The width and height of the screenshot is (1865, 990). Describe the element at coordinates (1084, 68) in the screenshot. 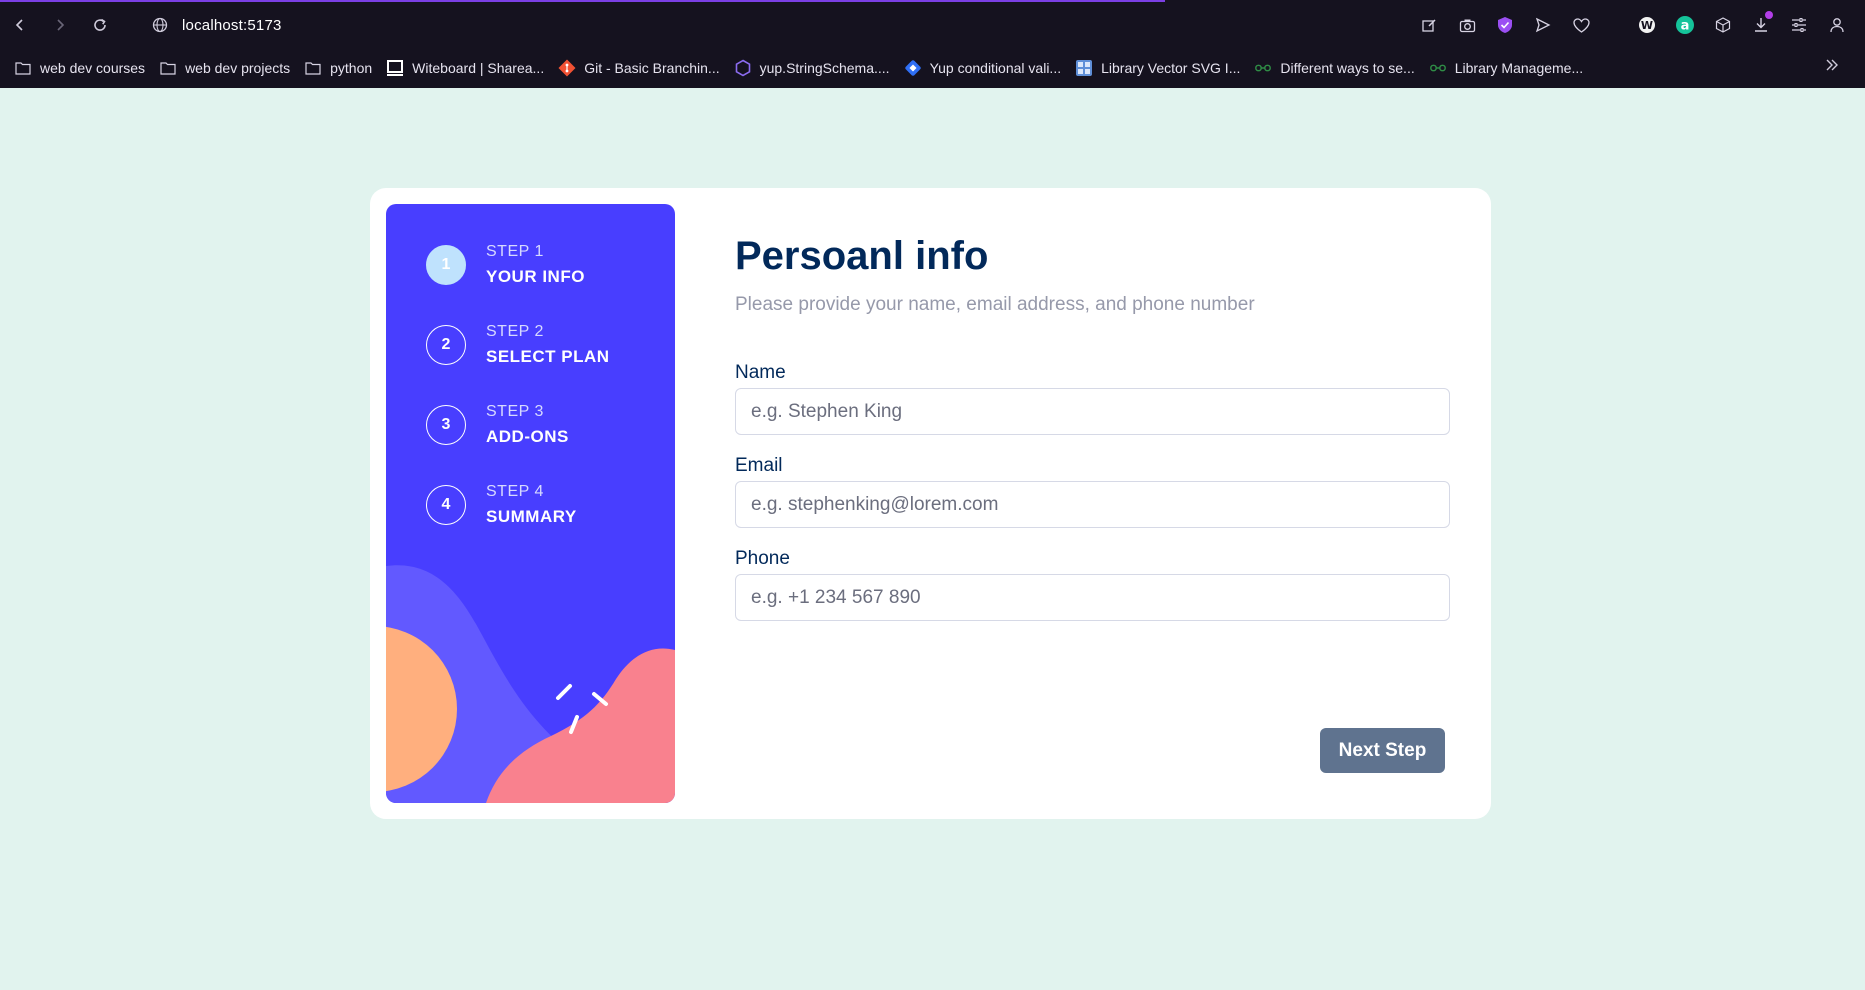

I see `svgrepo-icon` at that location.